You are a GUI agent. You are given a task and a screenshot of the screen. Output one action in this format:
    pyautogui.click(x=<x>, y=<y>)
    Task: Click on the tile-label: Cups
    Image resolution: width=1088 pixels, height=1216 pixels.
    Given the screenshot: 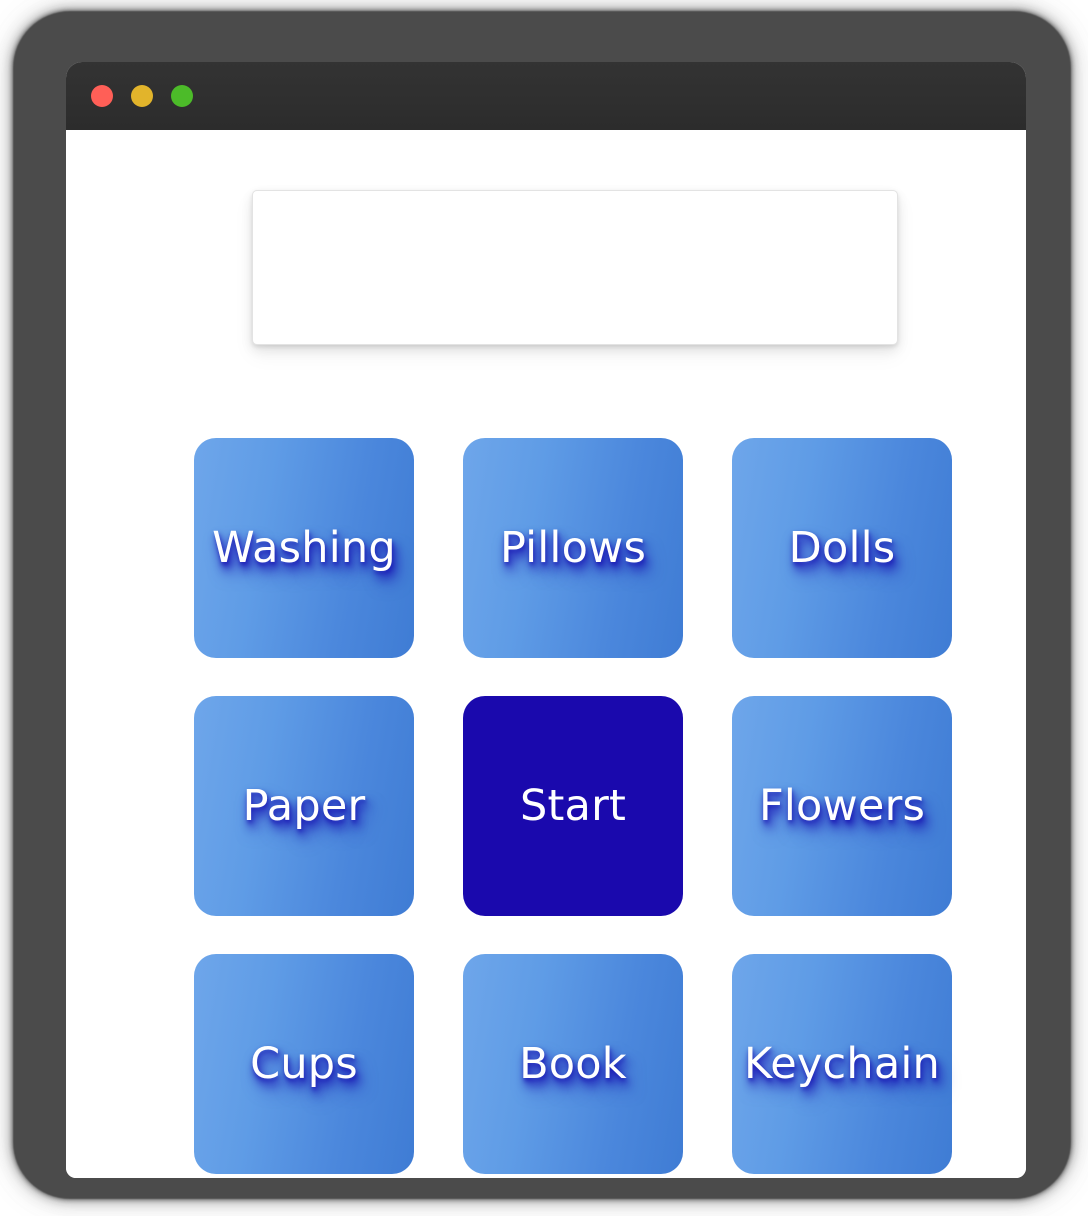 What is the action you would take?
    pyautogui.click(x=304, y=1063)
    